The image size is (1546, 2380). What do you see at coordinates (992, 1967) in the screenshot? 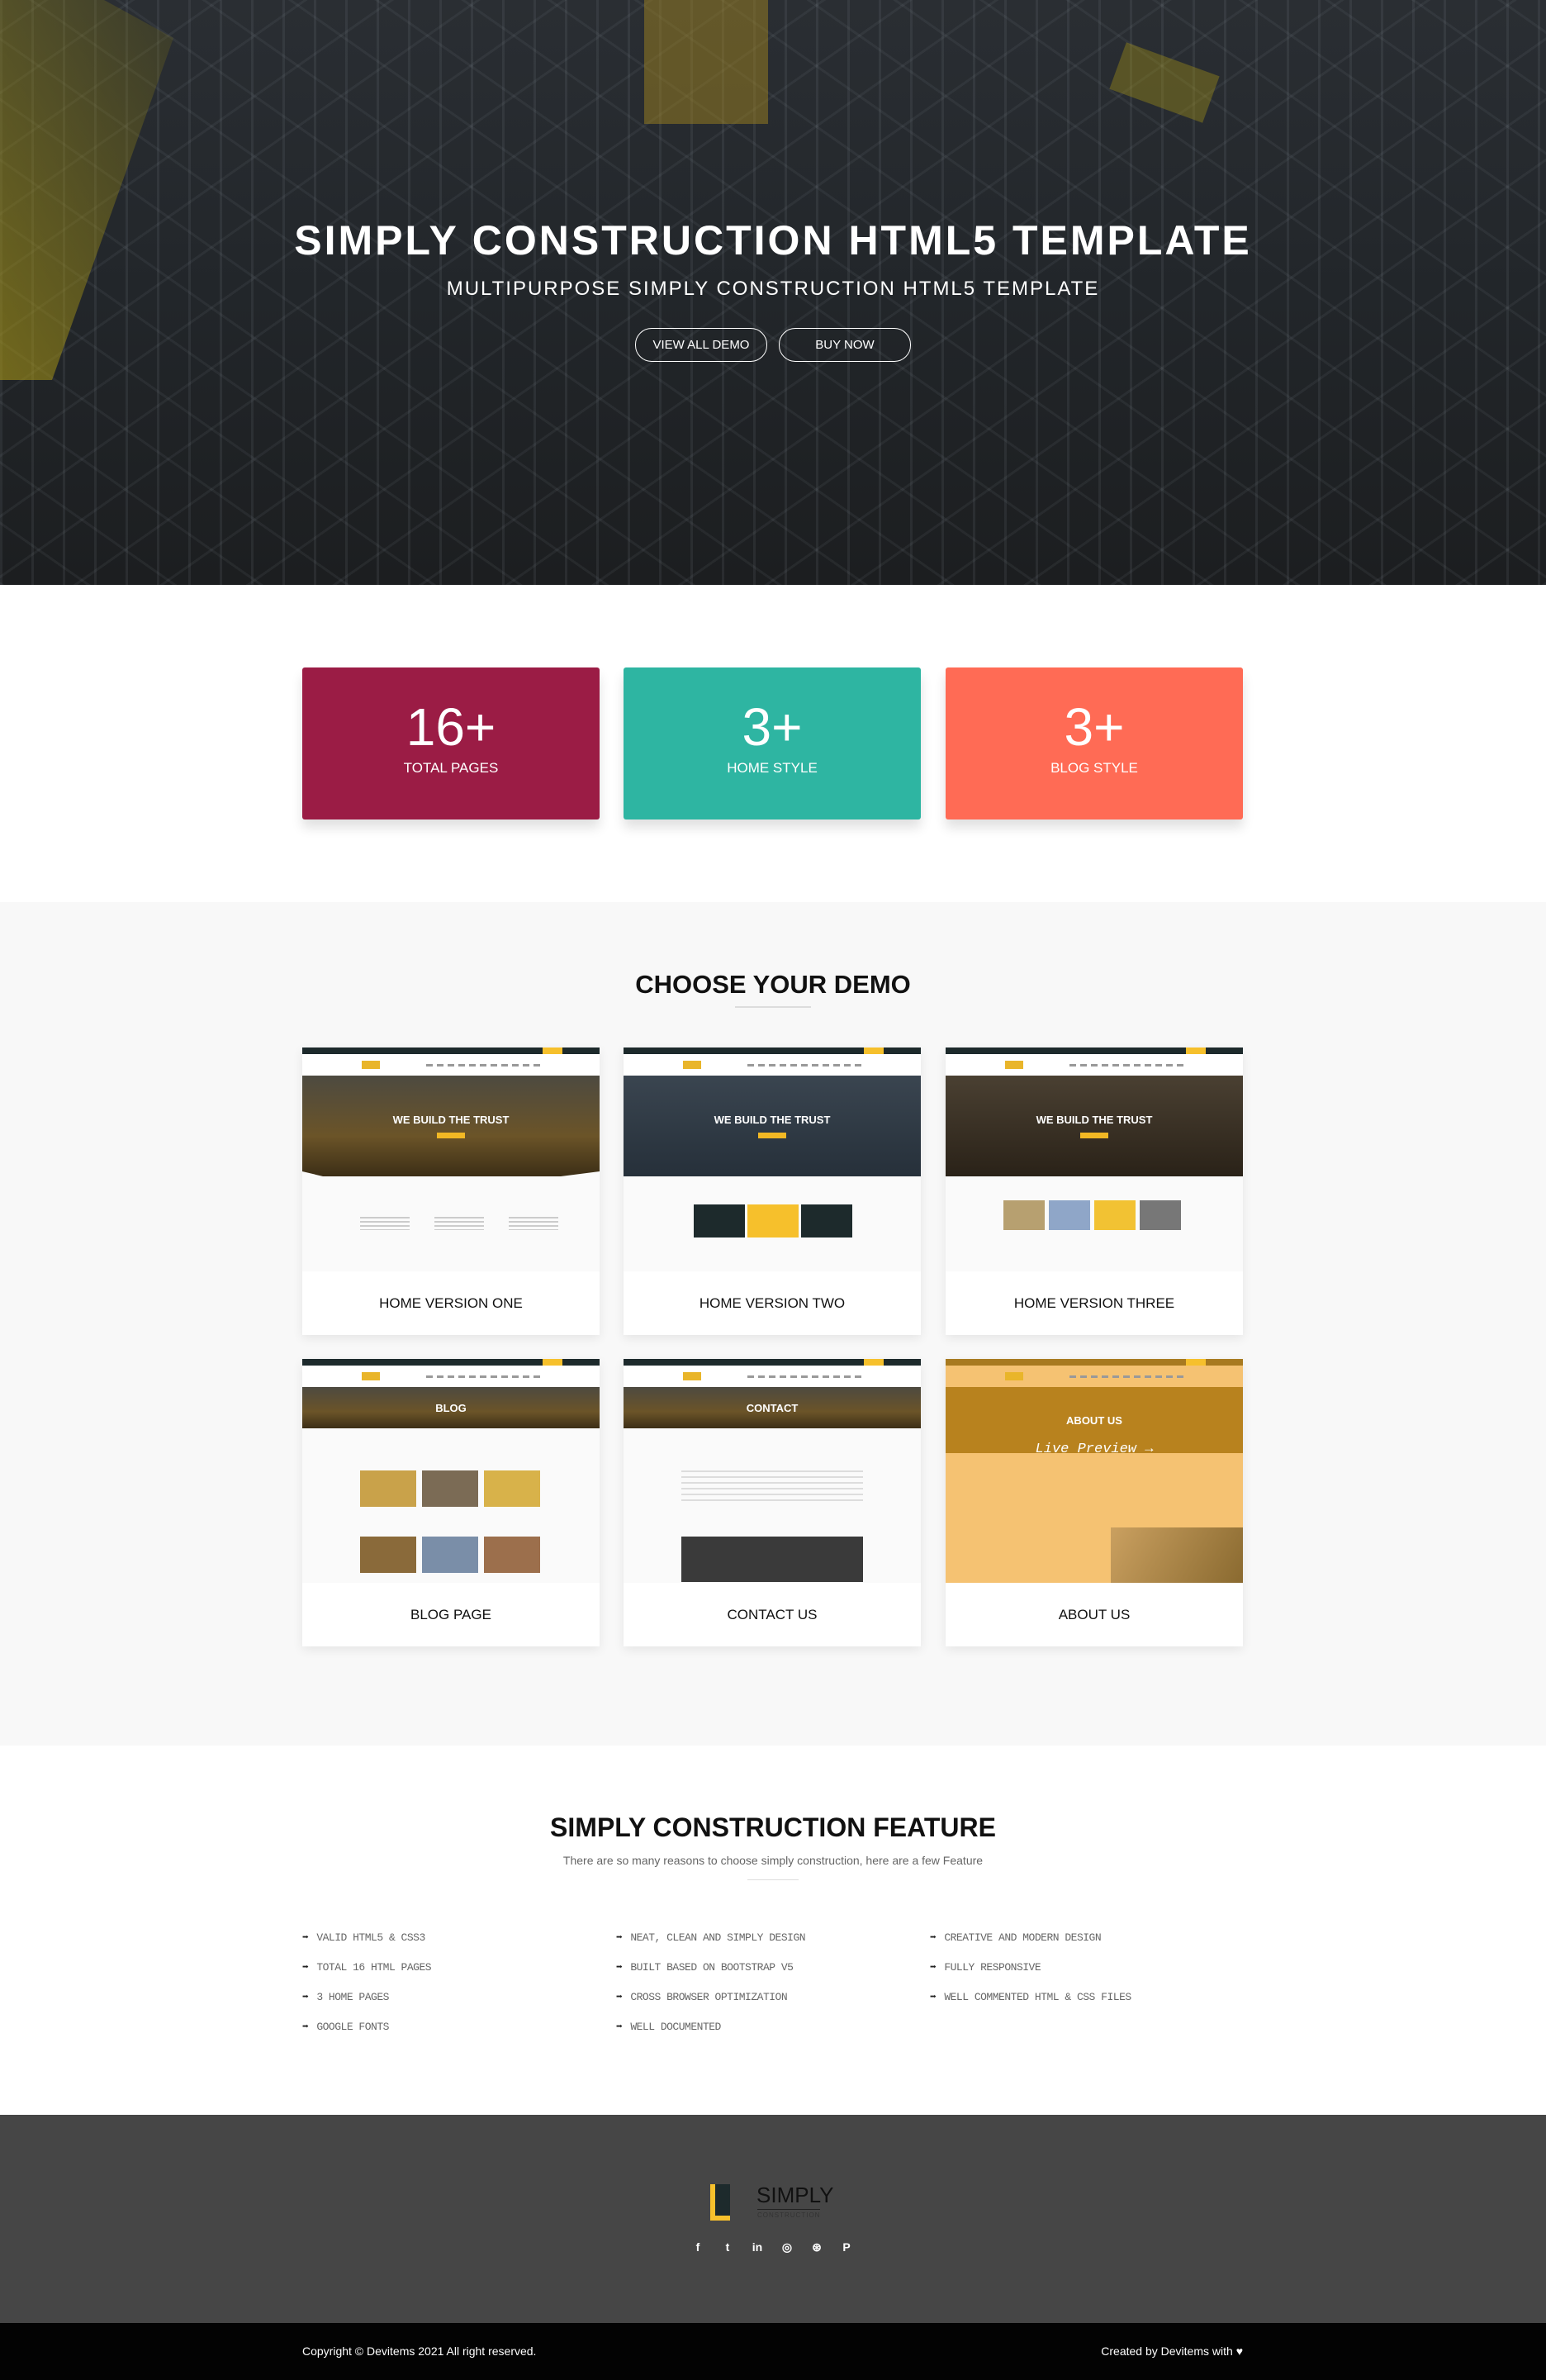
I see `feature-text: FULLY RESPONSIVE` at bounding box center [992, 1967].